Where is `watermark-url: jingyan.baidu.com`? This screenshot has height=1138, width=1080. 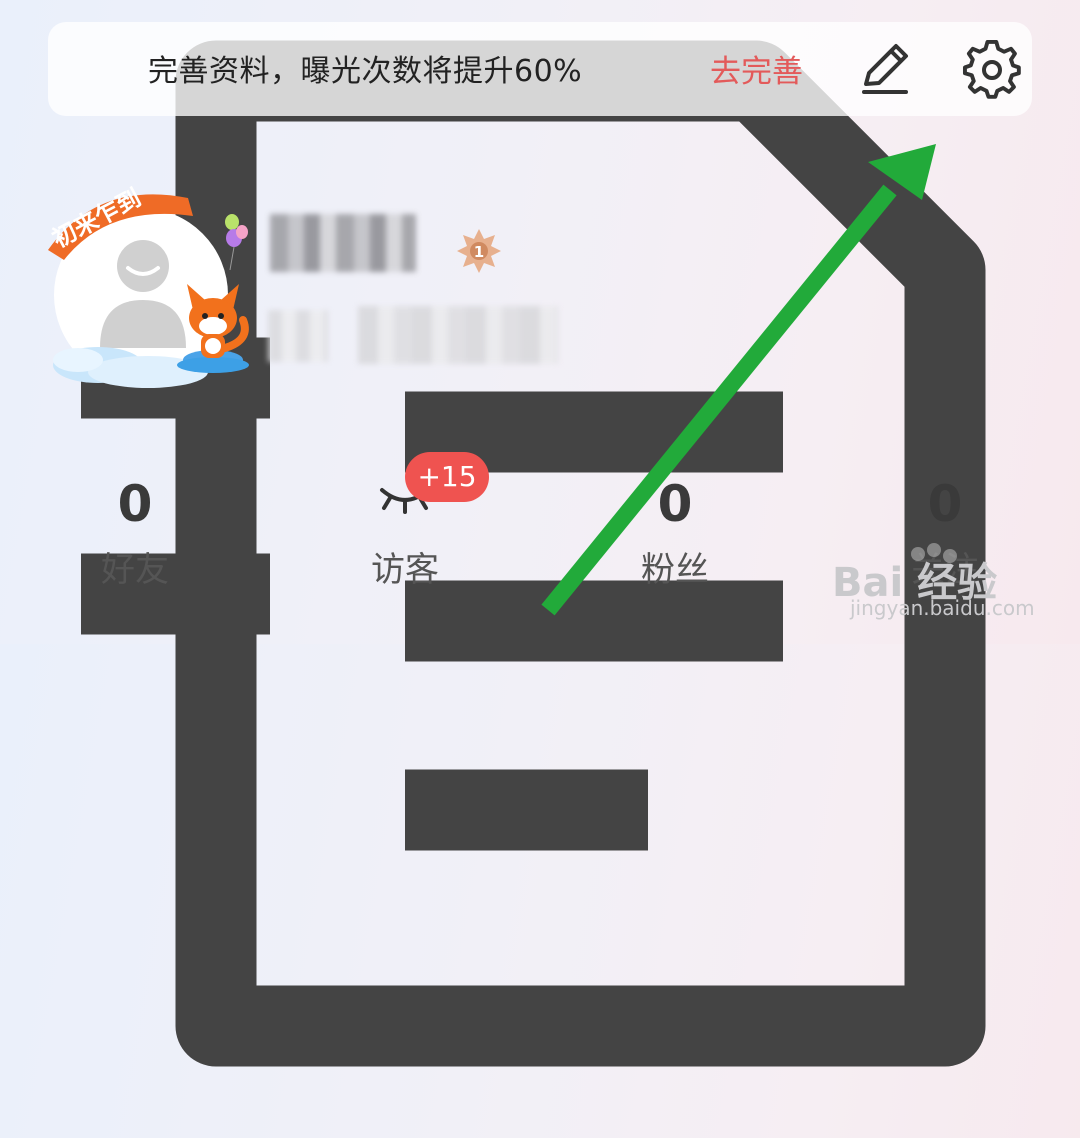 watermark-url: jingyan.baidu.com is located at coordinates (942, 608).